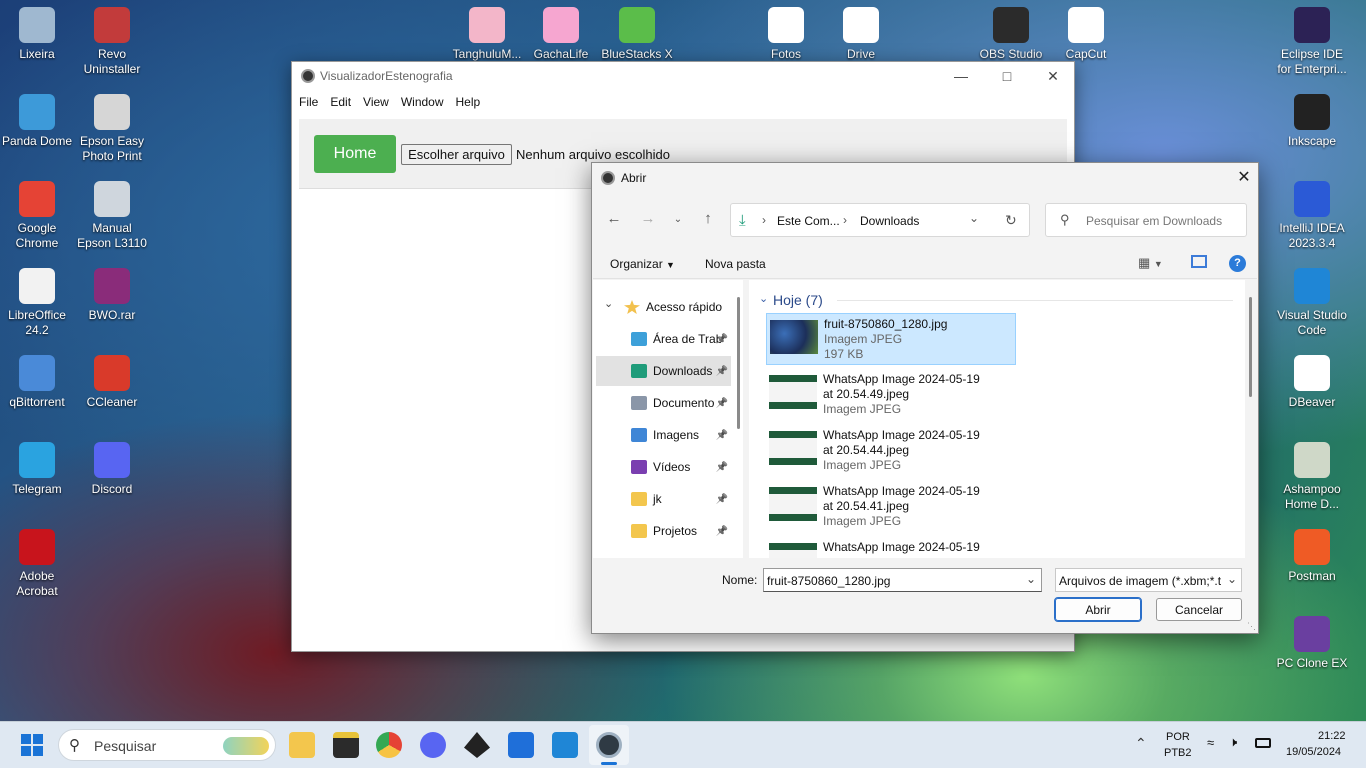 The width and height of the screenshot is (1366, 768). What do you see at coordinates (735, 264) in the screenshot?
I see `new-folder-button: Nova pasta` at bounding box center [735, 264].